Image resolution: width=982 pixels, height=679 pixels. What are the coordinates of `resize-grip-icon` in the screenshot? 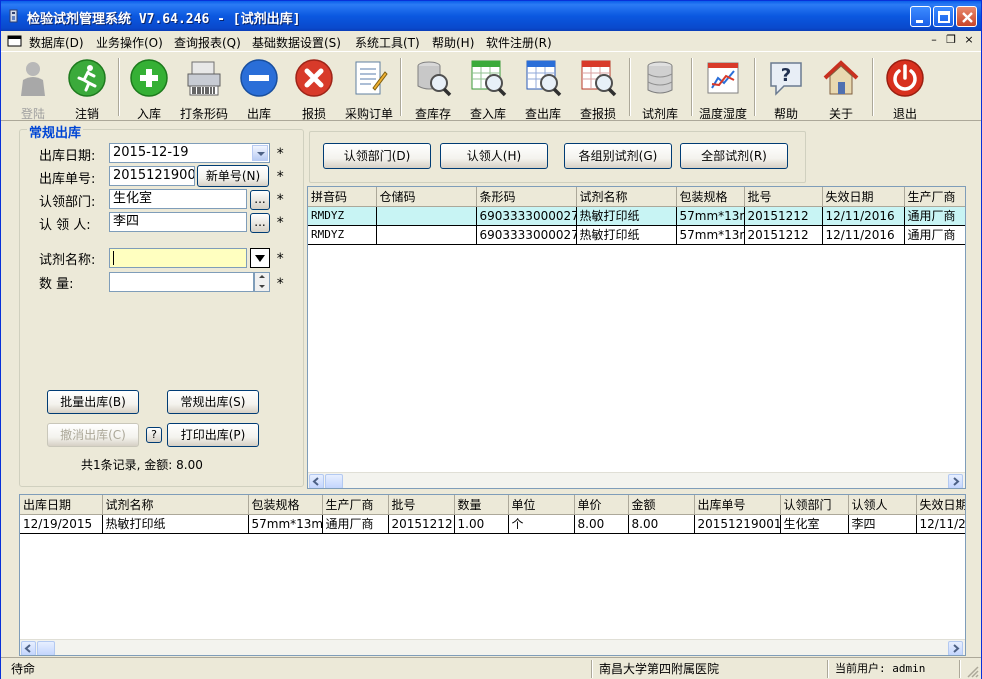 It's located at (973, 672).